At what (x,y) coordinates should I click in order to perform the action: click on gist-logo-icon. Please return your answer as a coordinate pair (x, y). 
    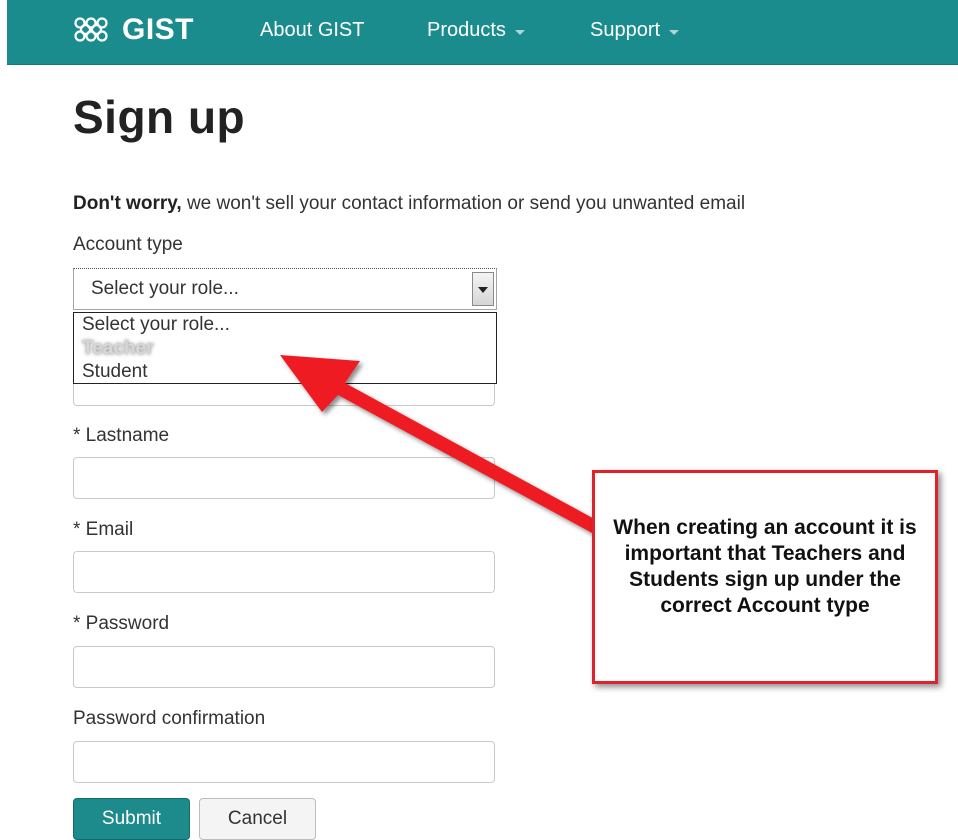
    Looking at the image, I should click on (91, 29).